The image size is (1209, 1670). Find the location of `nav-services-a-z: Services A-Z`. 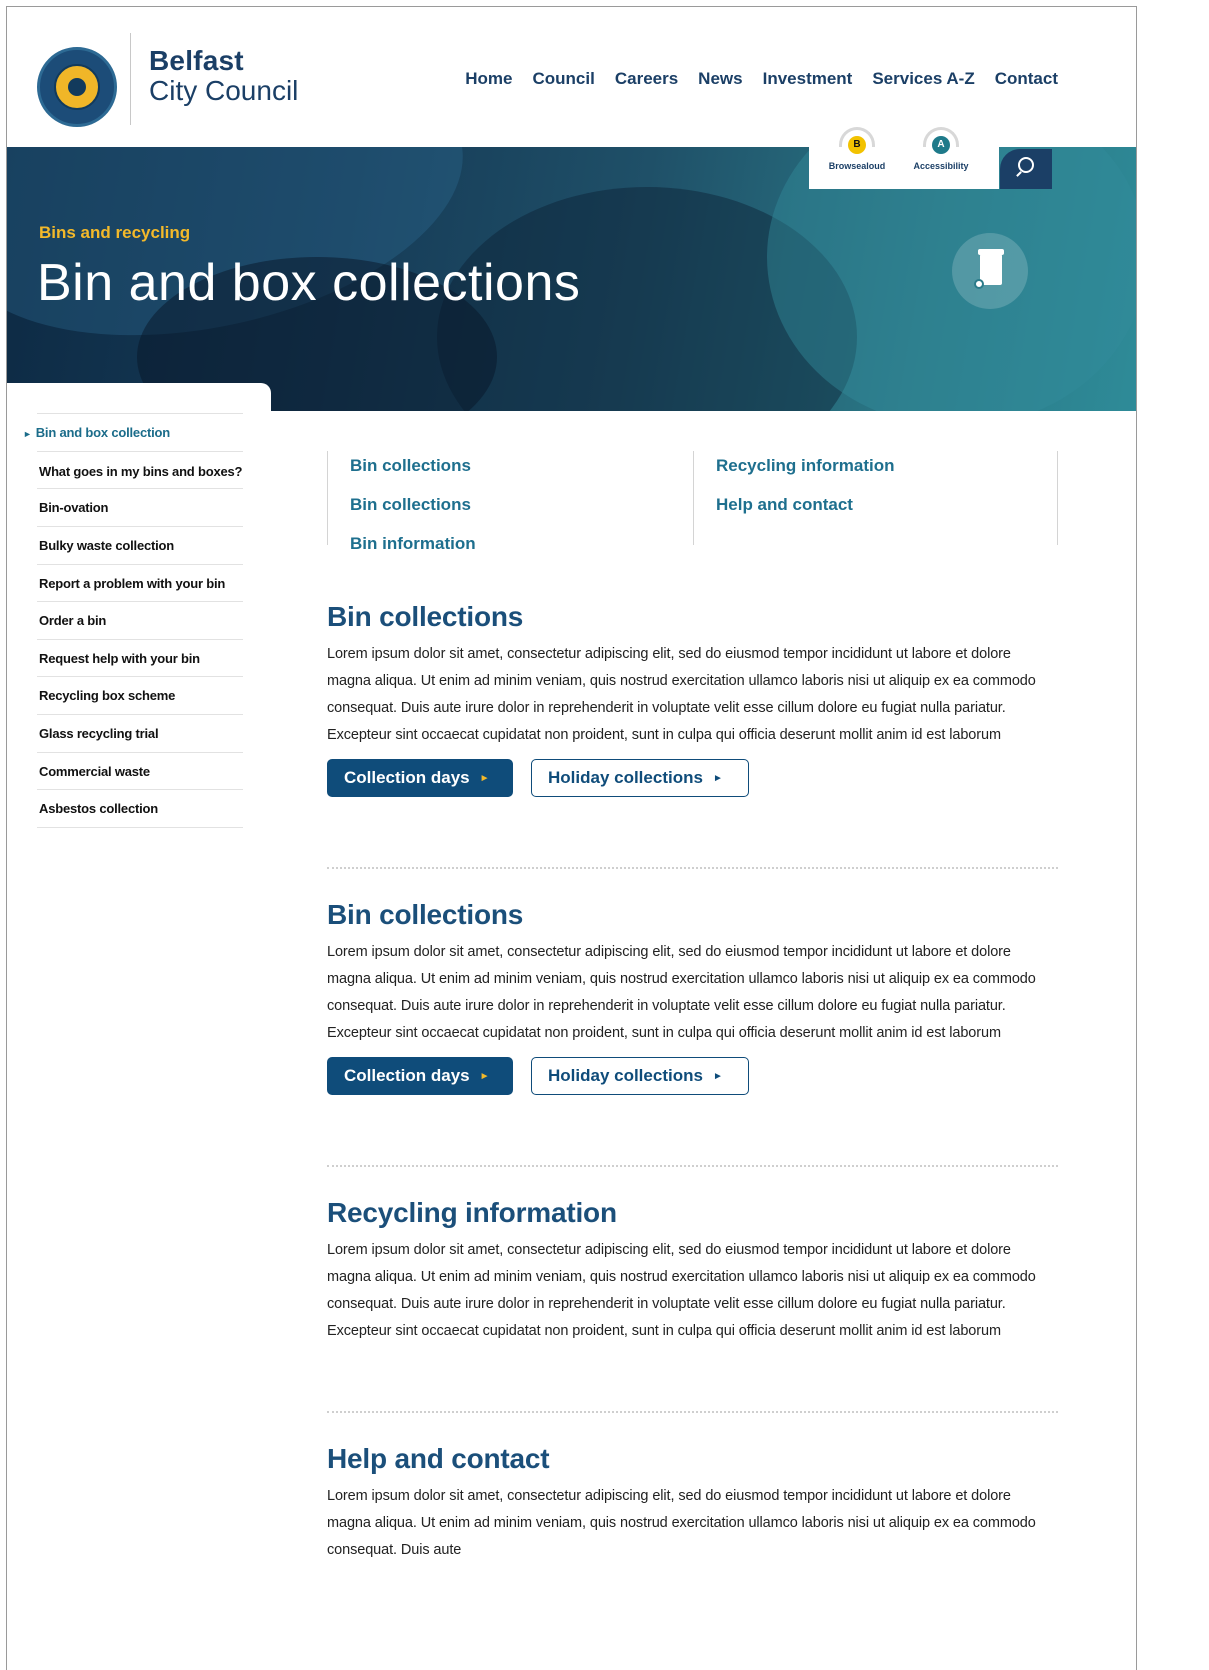

nav-services-a-z: Services A-Z is located at coordinates (923, 79).